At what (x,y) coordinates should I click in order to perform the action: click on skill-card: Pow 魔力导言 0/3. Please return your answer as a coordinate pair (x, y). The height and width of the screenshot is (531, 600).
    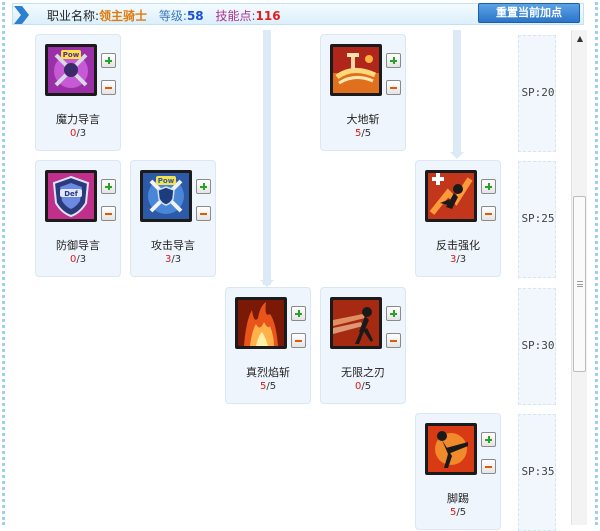
    Looking at the image, I should click on (78, 92).